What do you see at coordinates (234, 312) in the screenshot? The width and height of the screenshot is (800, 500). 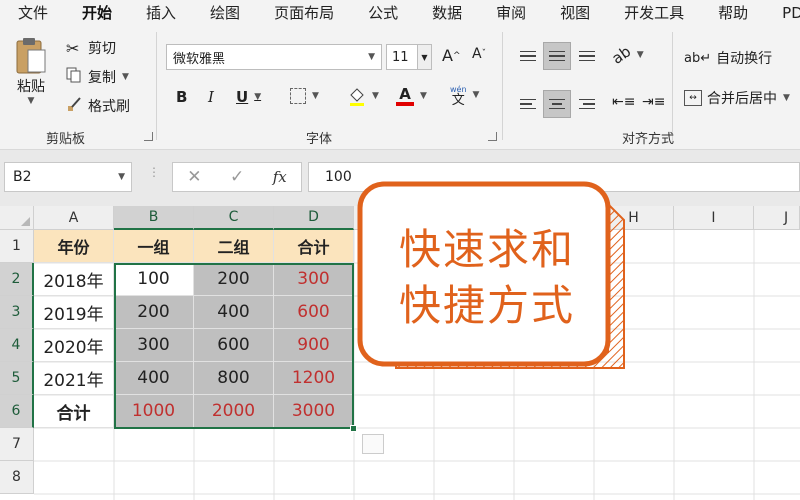 I see `cell-c3: 400` at bounding box center [234, 312].